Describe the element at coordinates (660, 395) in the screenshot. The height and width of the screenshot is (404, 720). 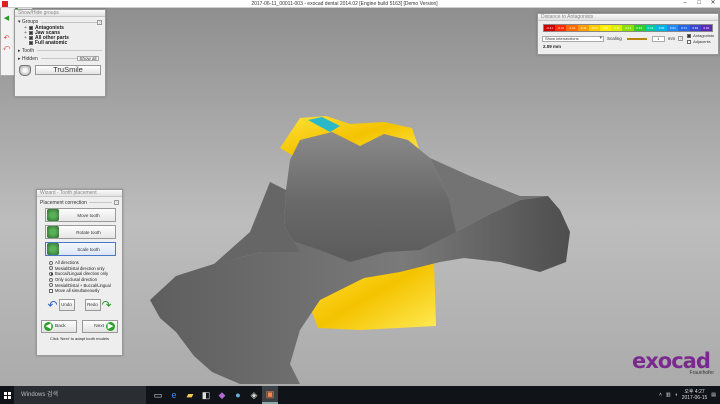
I see `tray-up-icon: ˄` at that location.